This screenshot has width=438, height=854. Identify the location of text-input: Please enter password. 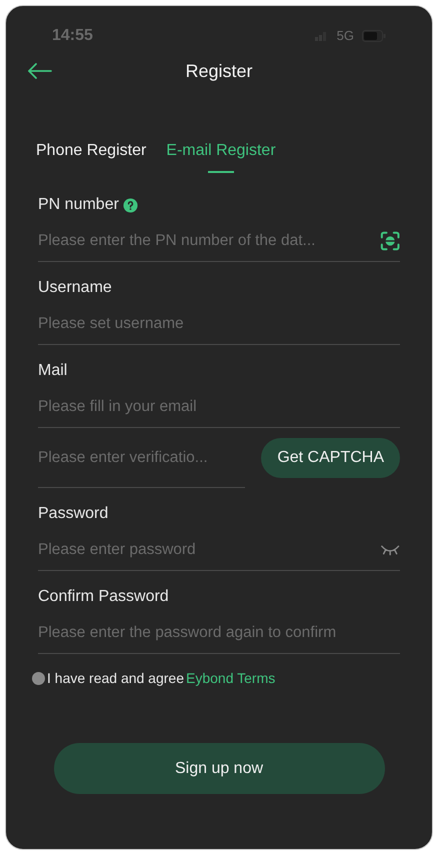
(205, 550).